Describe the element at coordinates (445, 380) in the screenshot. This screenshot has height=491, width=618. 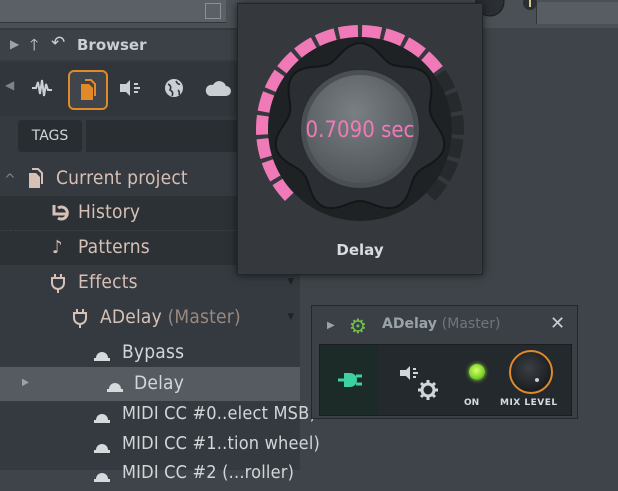
I see `plugin-body: ON MIX LEVEL` at that location.